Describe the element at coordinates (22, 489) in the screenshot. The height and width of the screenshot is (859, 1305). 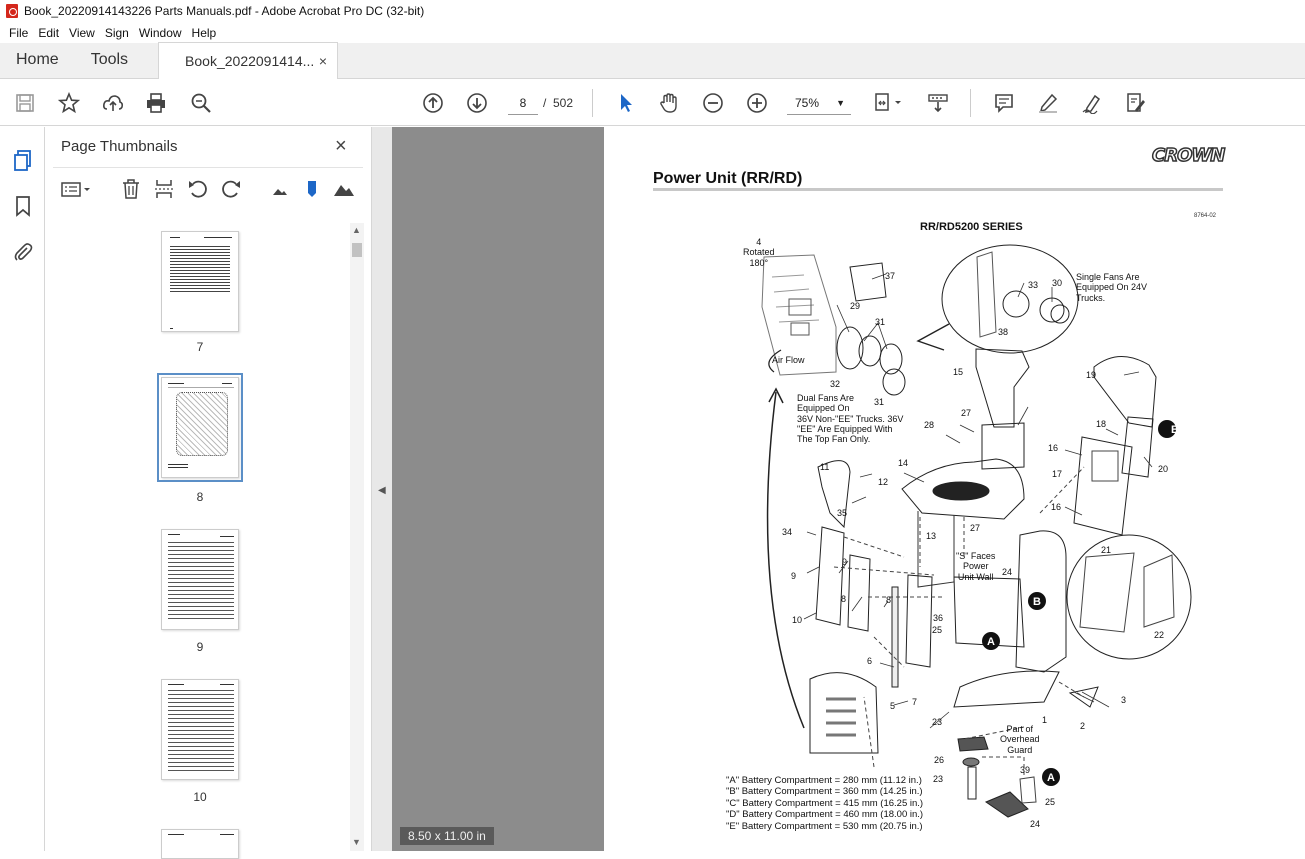
I see `left-nav-rail` at that location.